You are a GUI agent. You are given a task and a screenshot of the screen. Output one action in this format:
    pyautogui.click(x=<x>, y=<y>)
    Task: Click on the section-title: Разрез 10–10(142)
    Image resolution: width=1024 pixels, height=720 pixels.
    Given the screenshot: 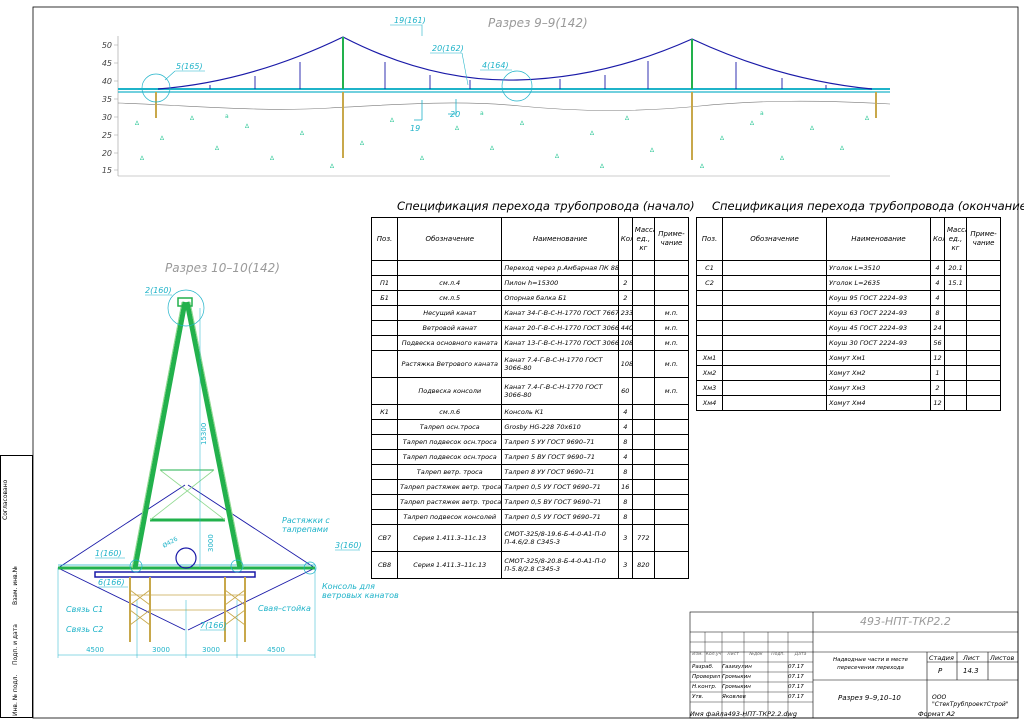 What is the action you would take?
    pyautogui.click(x=222, y=268)
    